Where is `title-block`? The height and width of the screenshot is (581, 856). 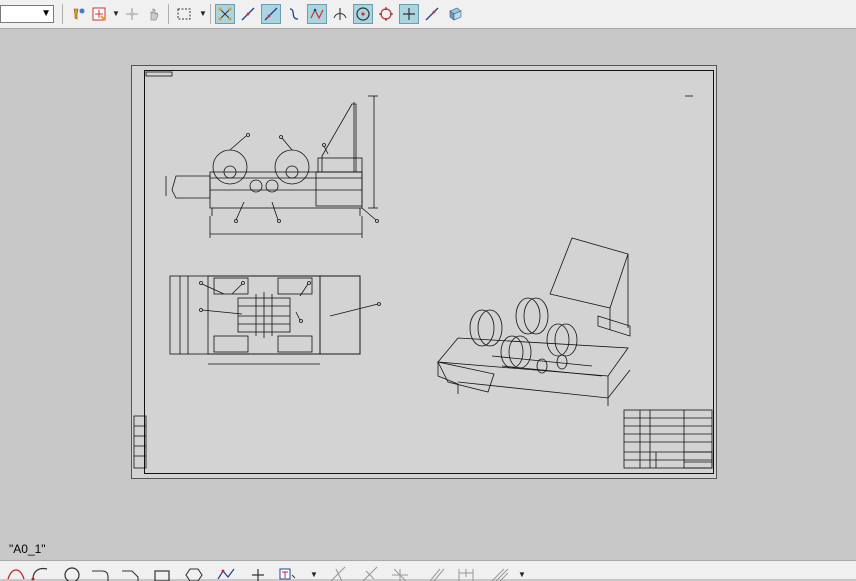
title-block is located at coordinates (423, 439).